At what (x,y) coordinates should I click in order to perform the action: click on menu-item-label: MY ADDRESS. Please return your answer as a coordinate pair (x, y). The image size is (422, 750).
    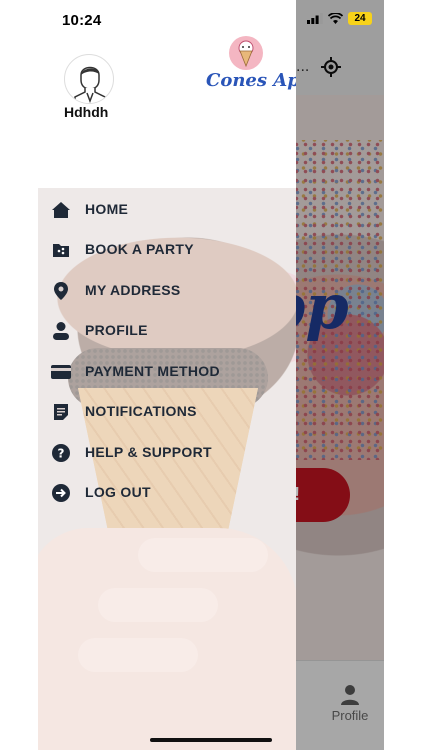
    Looking at the image, I should click on (133, 290).